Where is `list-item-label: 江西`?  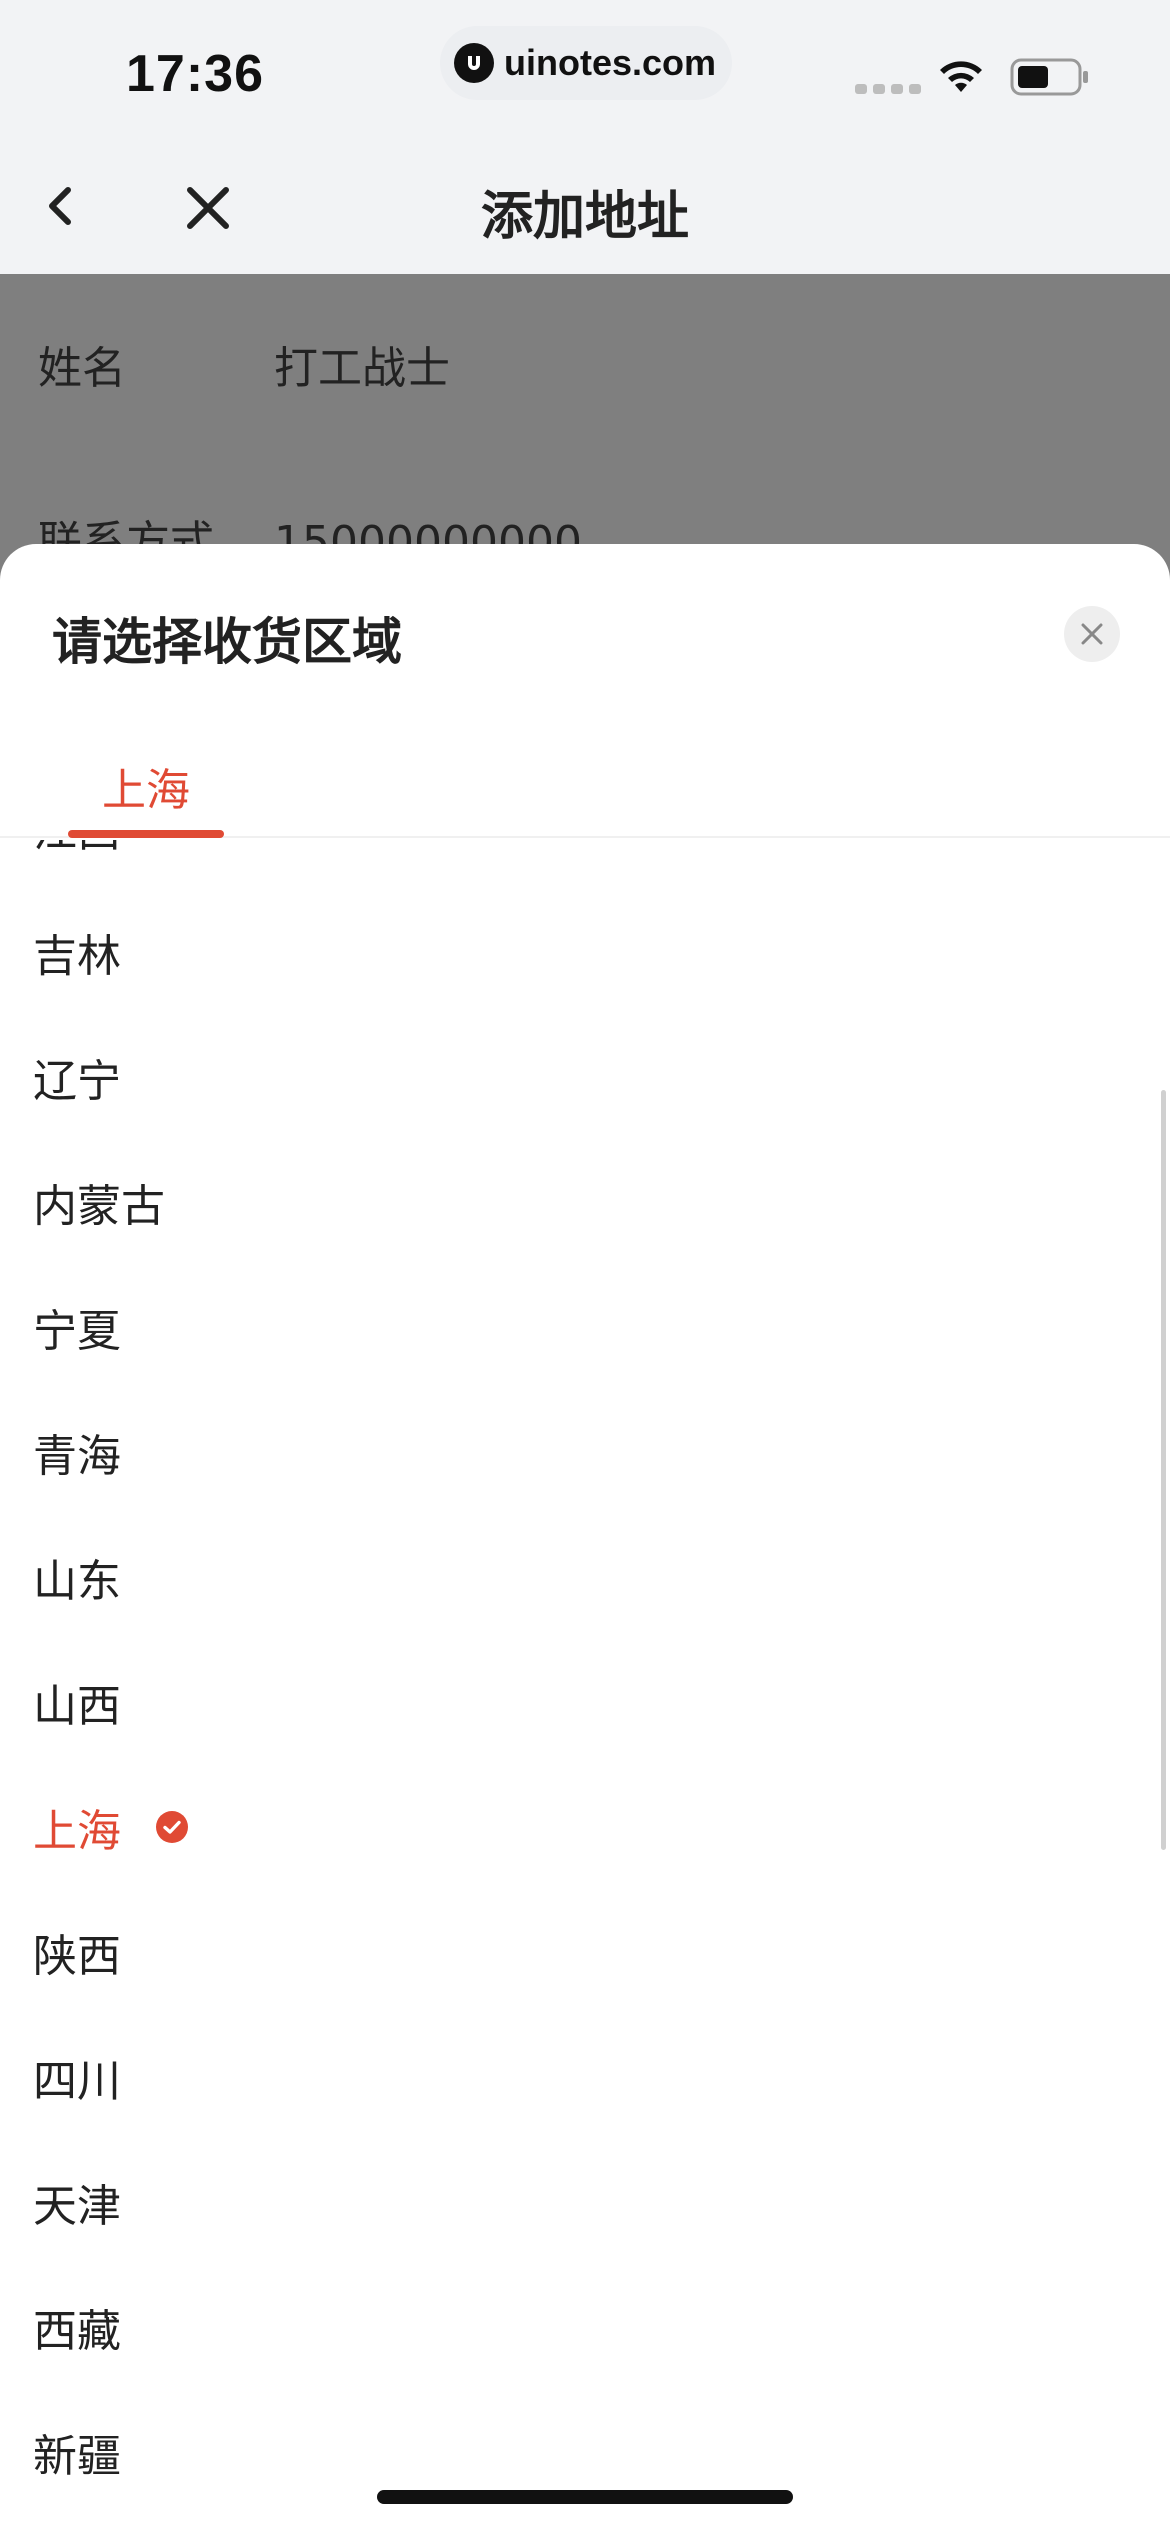 list-item-label: 江西 is located at coordinates (77, 849).